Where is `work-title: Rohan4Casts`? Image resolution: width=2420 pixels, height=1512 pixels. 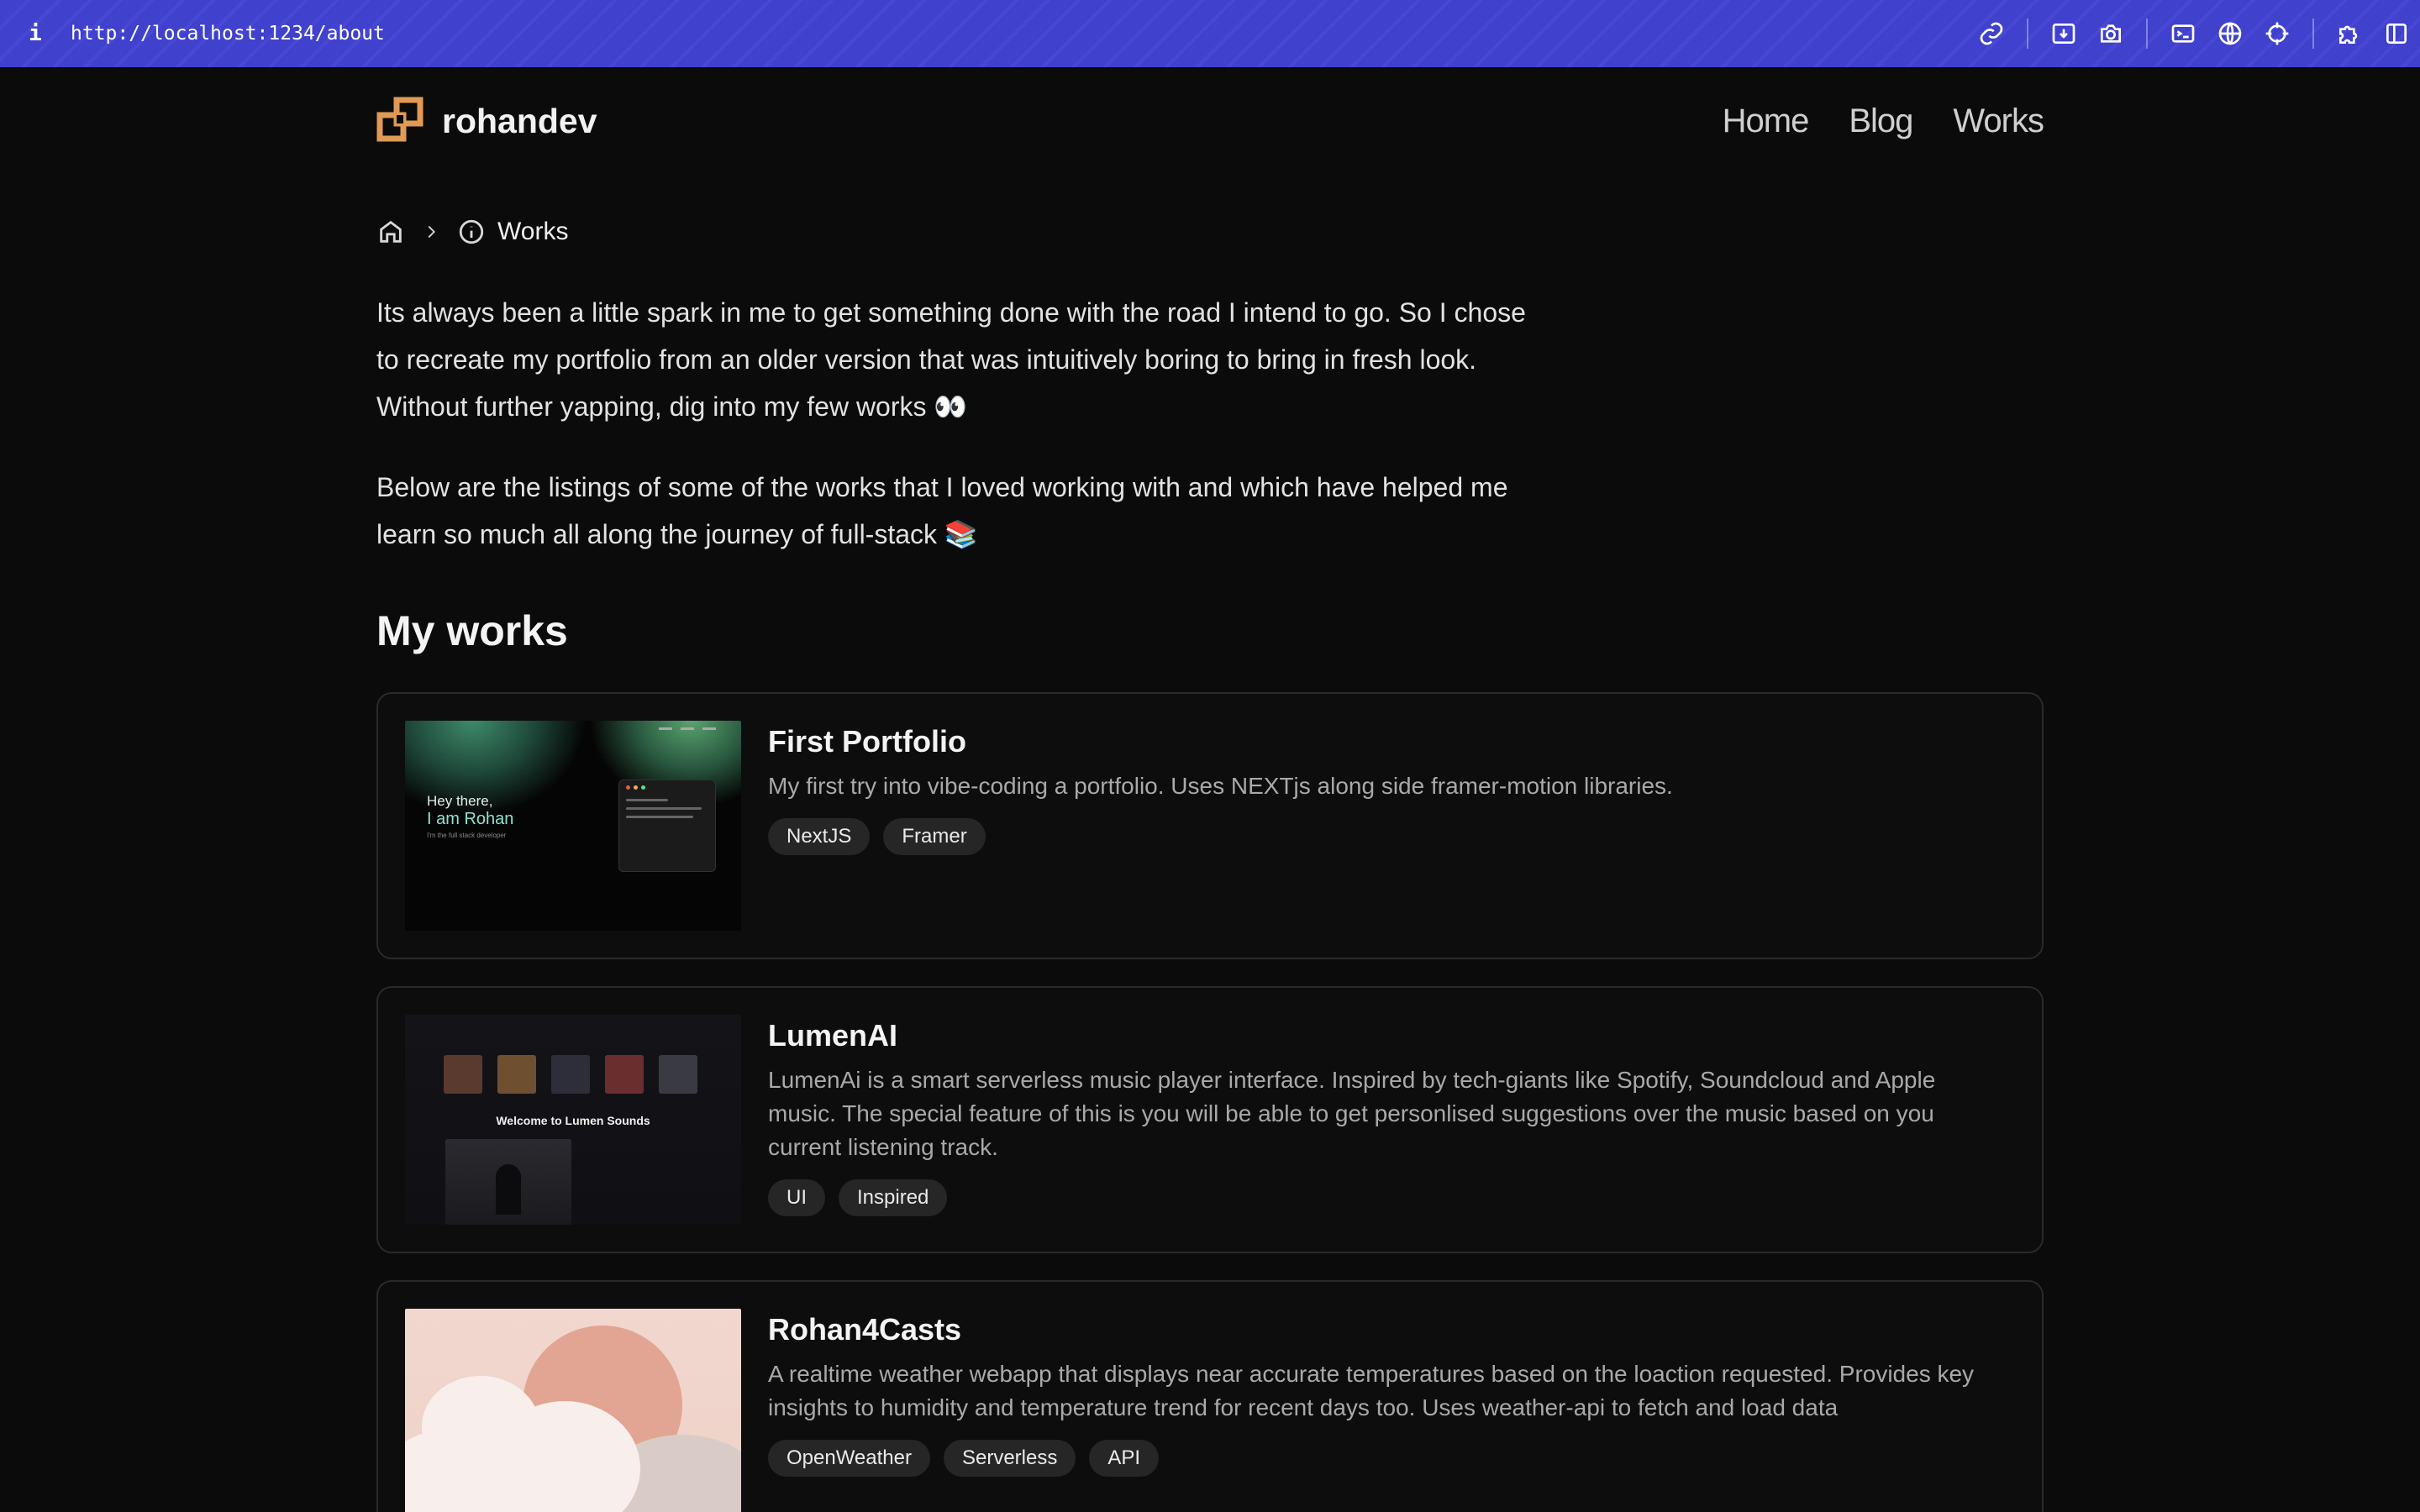
work-title: Rohan4Casts is located at coordinates (1381, 1330).